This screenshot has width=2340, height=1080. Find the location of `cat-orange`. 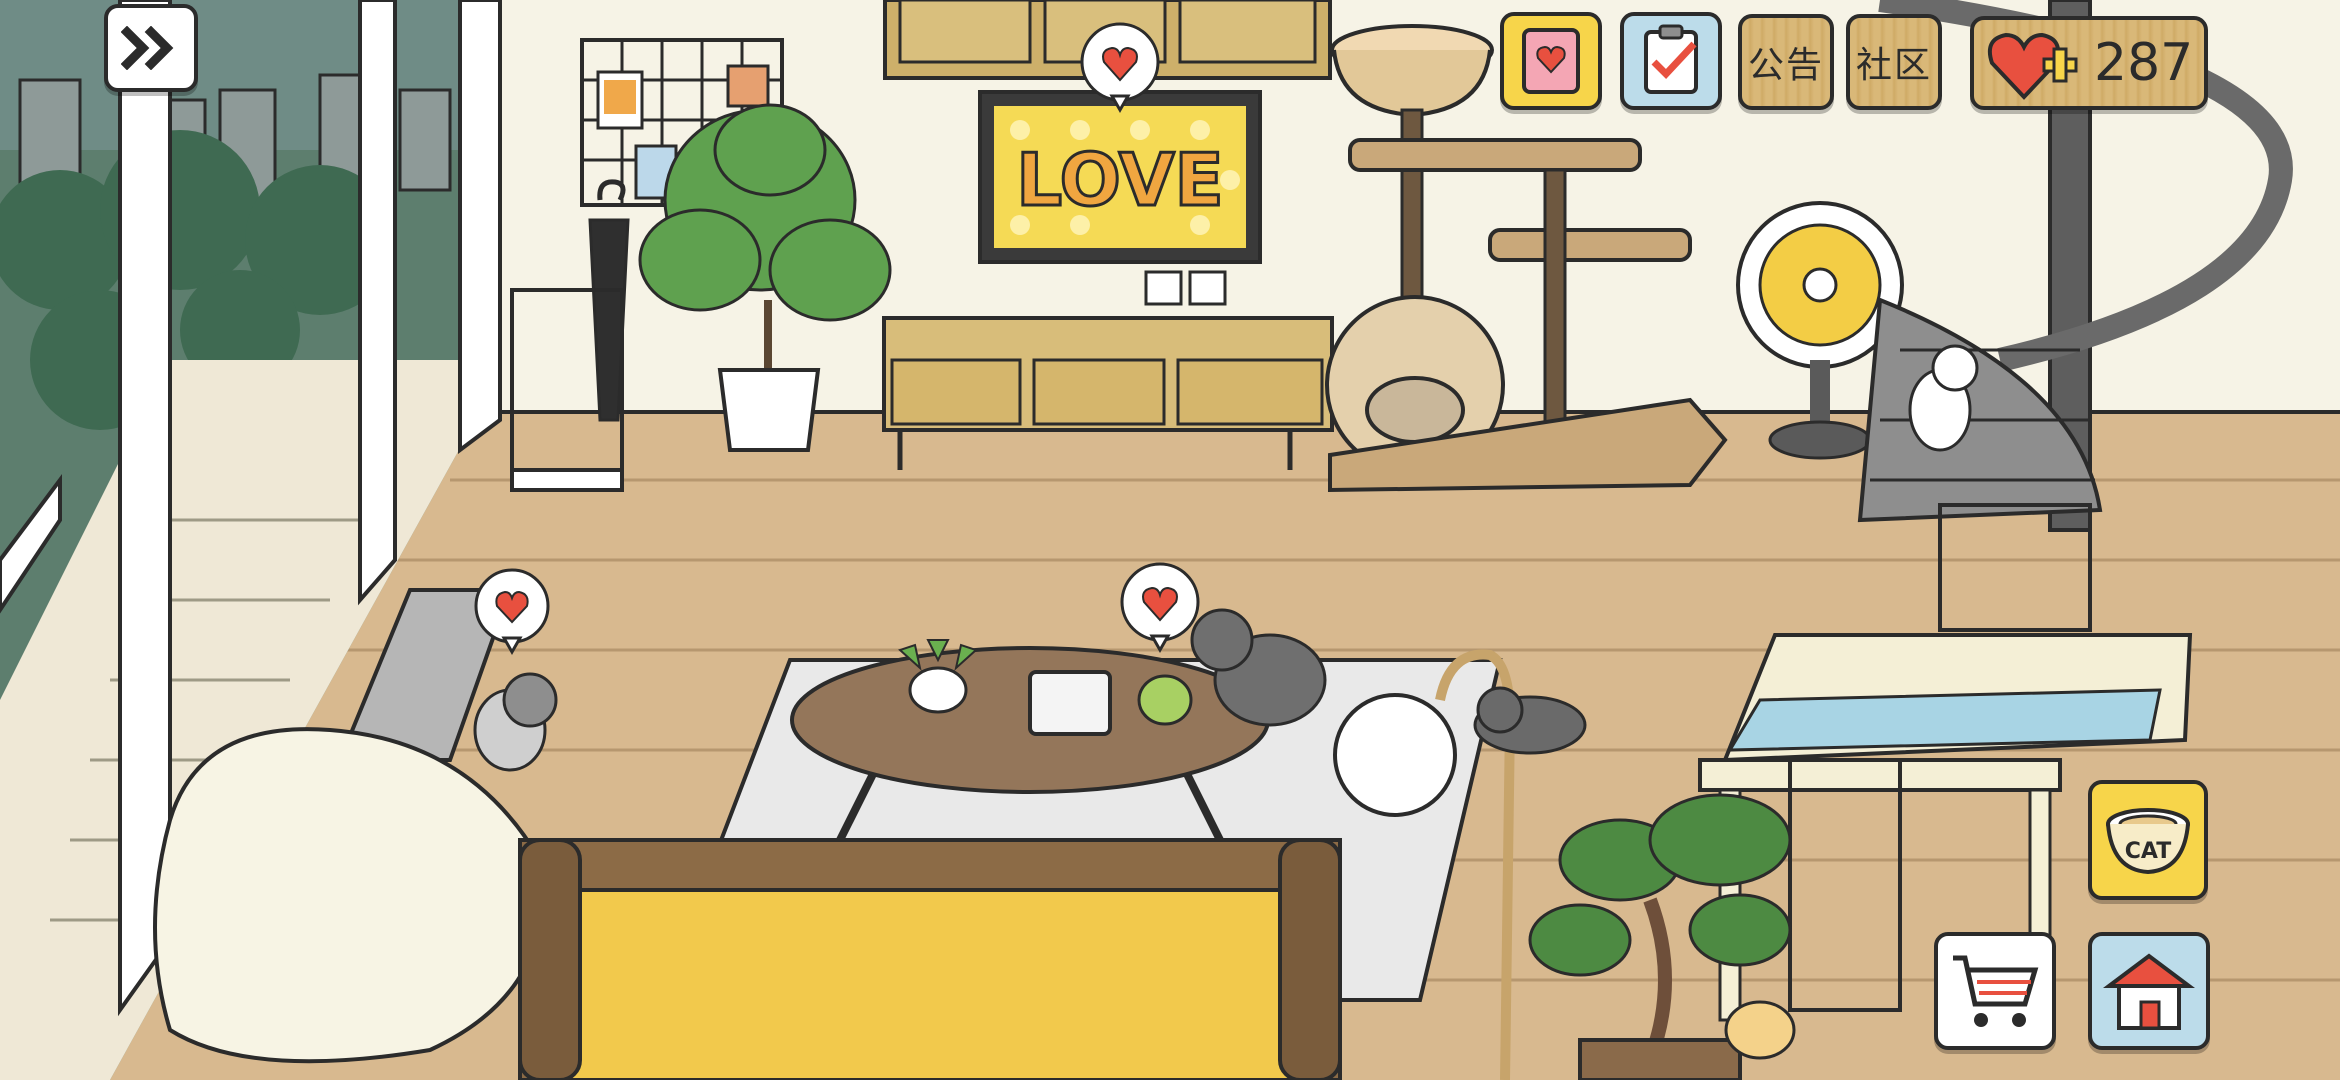

cat-orange is located at coordinates (1760, 1030).